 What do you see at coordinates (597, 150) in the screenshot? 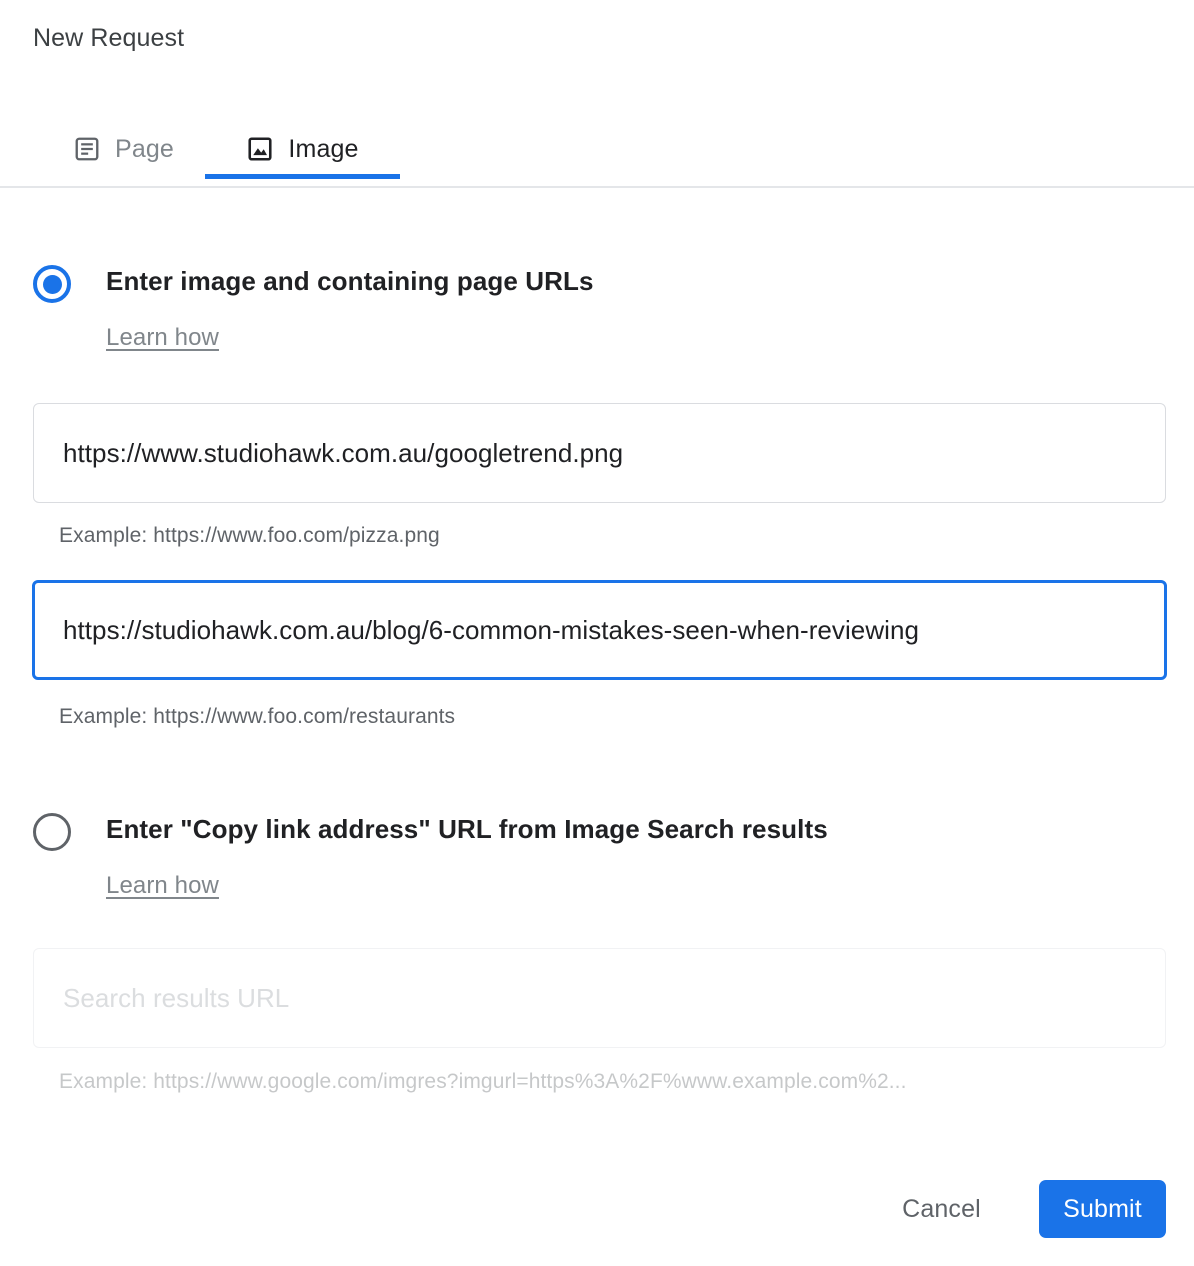
I see `tab-bar: Page Image` at bounding box center [597, 150].